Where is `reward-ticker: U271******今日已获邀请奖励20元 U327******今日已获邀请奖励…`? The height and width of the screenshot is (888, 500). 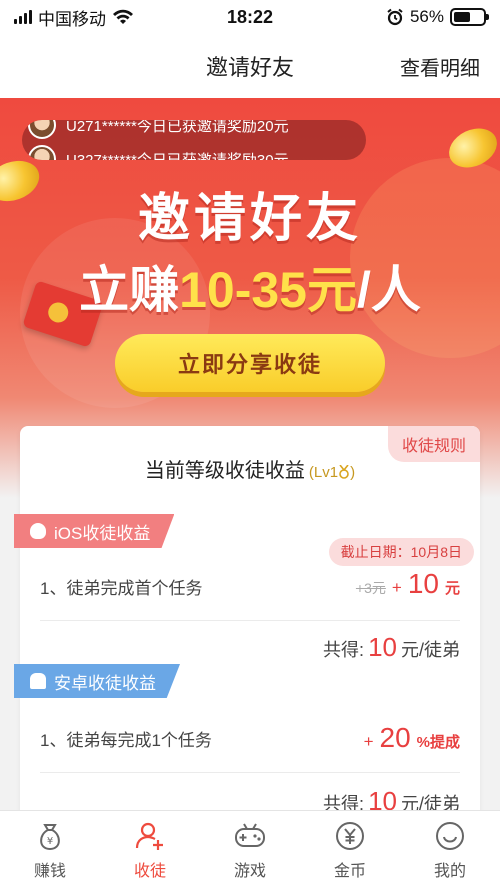
reward-ticker: U271******今日已获邀请奖励20元 U327******今日已获邀请奖励… is located at coordinates (194, 140).